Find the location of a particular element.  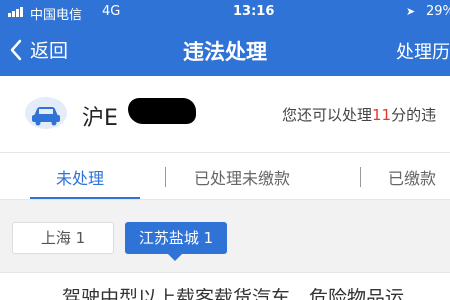

processing-history-button: 处理历 is located at coordinates (423, 51).